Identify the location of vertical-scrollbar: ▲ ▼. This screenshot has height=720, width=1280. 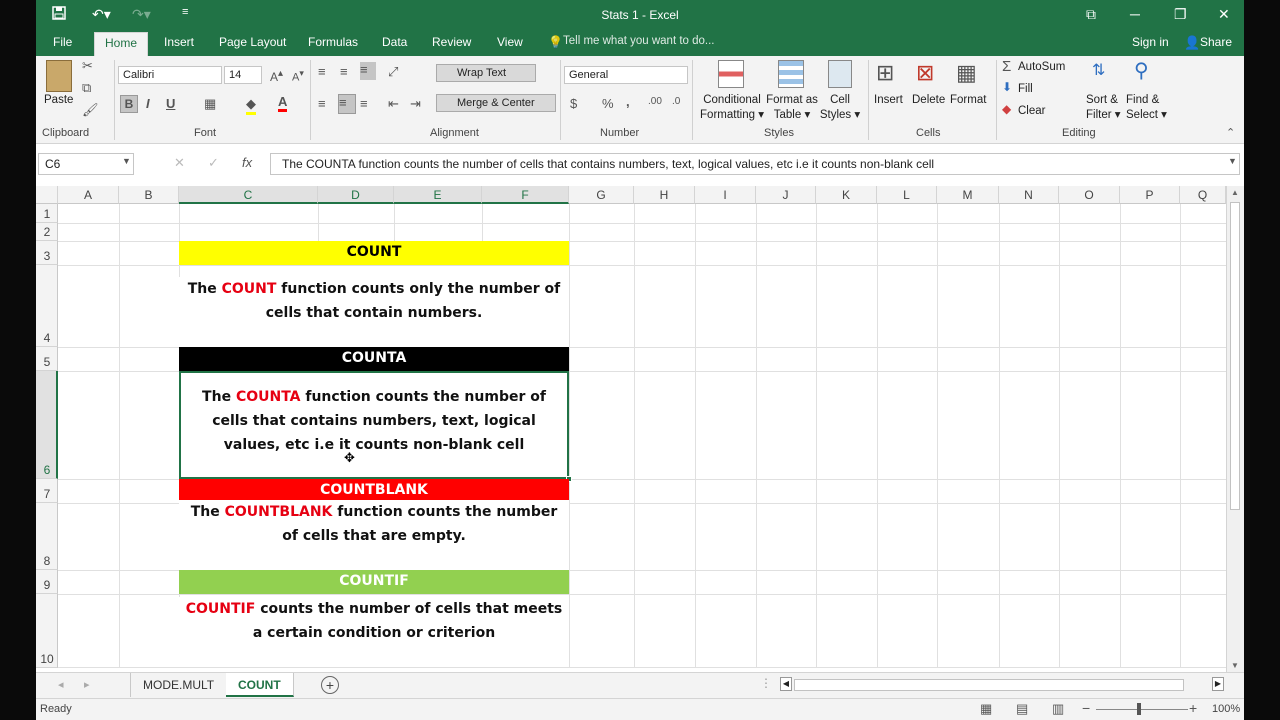
(1235, 429).